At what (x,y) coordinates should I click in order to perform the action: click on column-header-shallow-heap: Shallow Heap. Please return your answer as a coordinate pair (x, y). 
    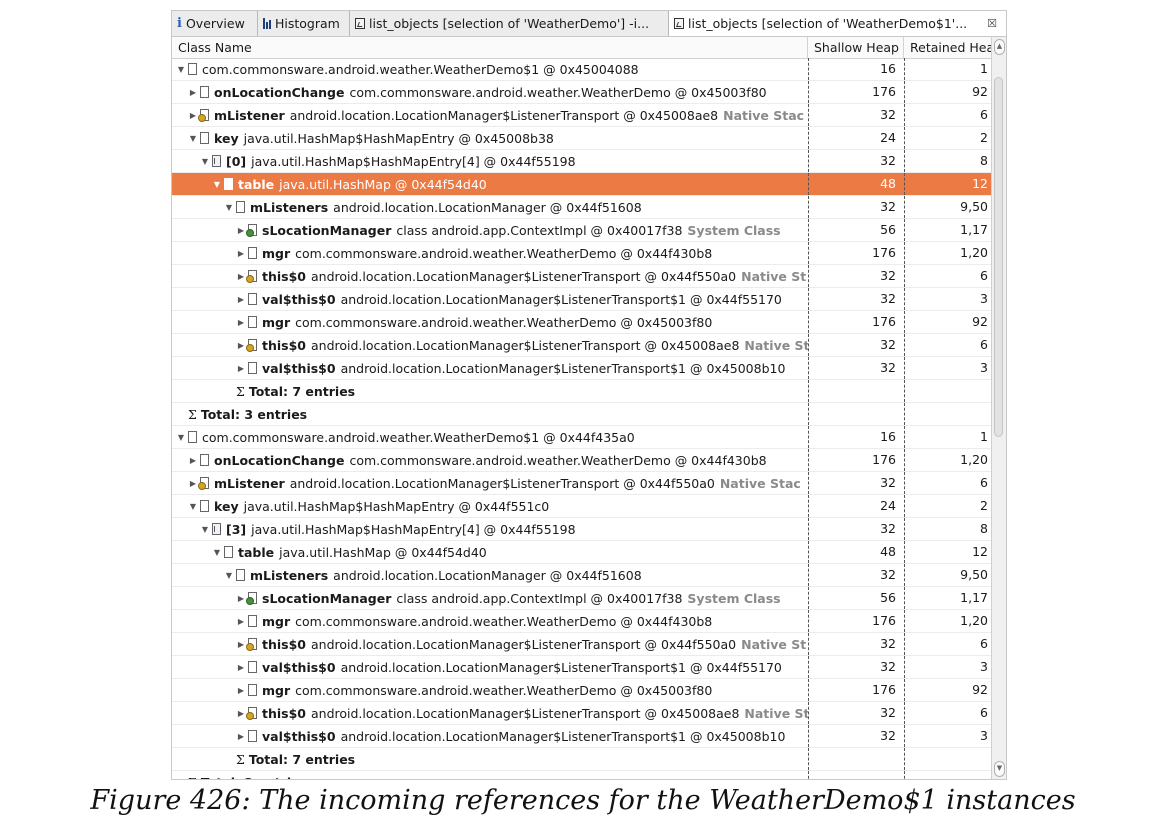
    Looking at the image, I should click on (856, 47).